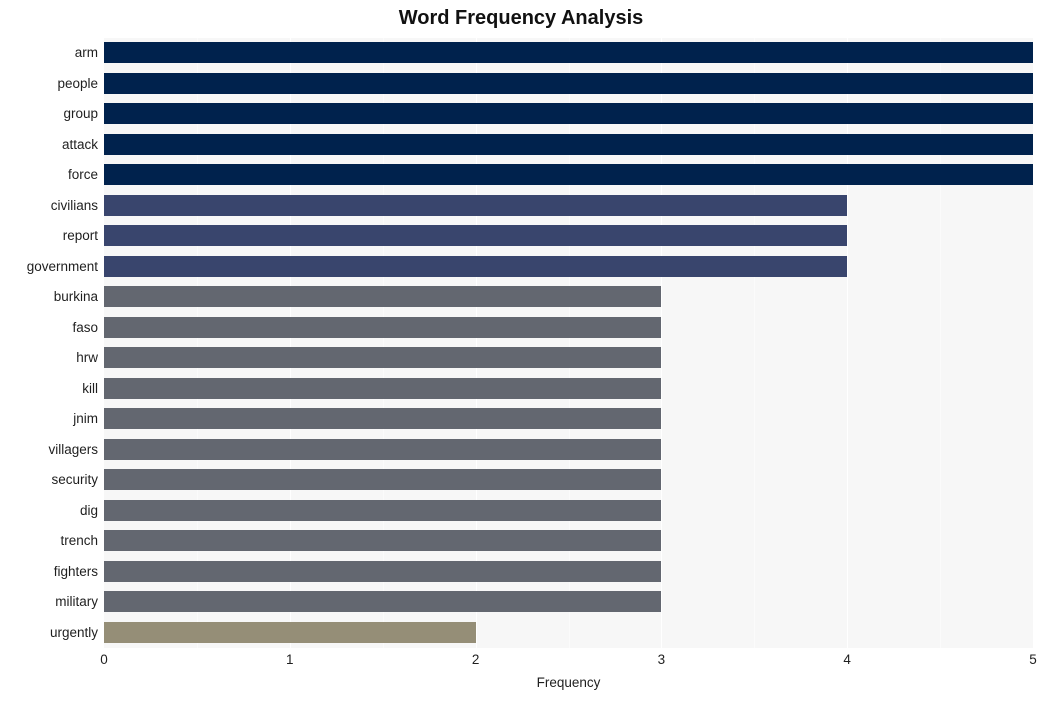  Describe the element at coordinates (104, 659) in the screenshot. I see `x-axis-tick-label: 0` at that location.